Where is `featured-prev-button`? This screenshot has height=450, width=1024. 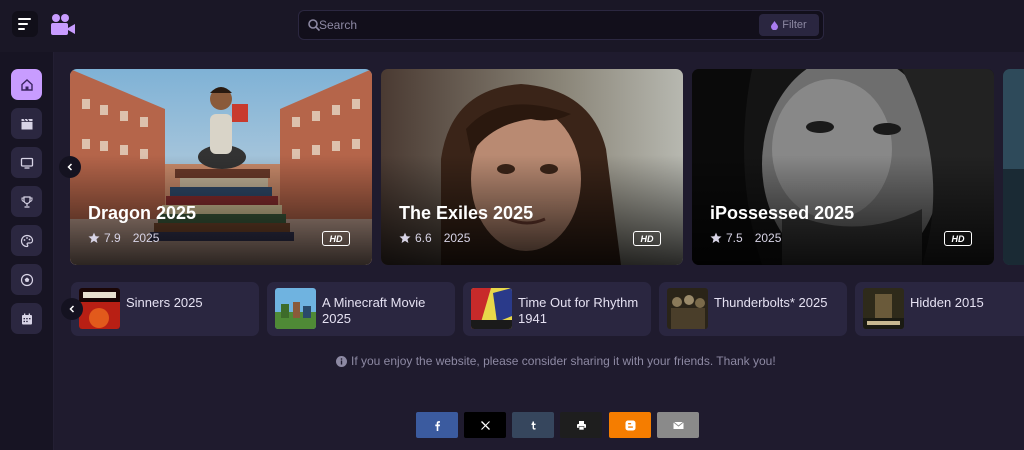 featured-prev-button is located at coordinates (70, 167).